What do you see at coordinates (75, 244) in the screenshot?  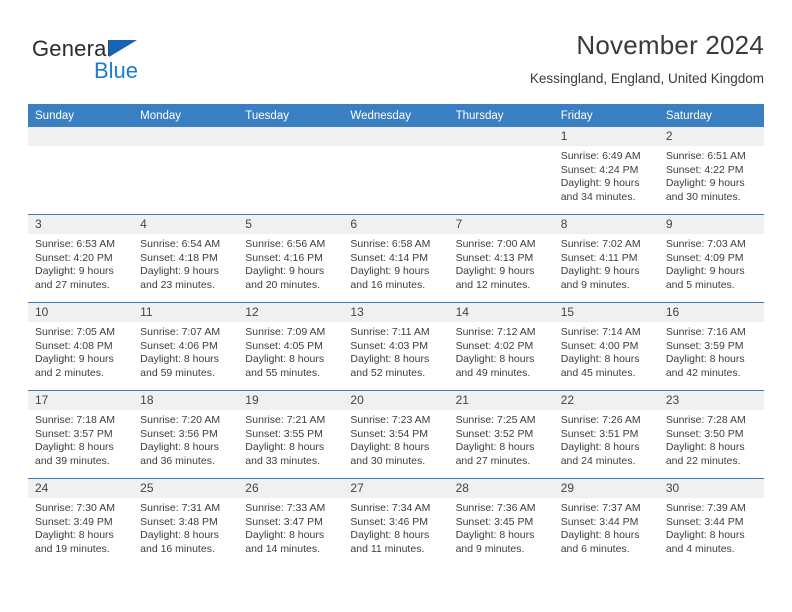 I see `sunrise-line: Sunrise: 6:53 AM` at bounding box center [75, 244].